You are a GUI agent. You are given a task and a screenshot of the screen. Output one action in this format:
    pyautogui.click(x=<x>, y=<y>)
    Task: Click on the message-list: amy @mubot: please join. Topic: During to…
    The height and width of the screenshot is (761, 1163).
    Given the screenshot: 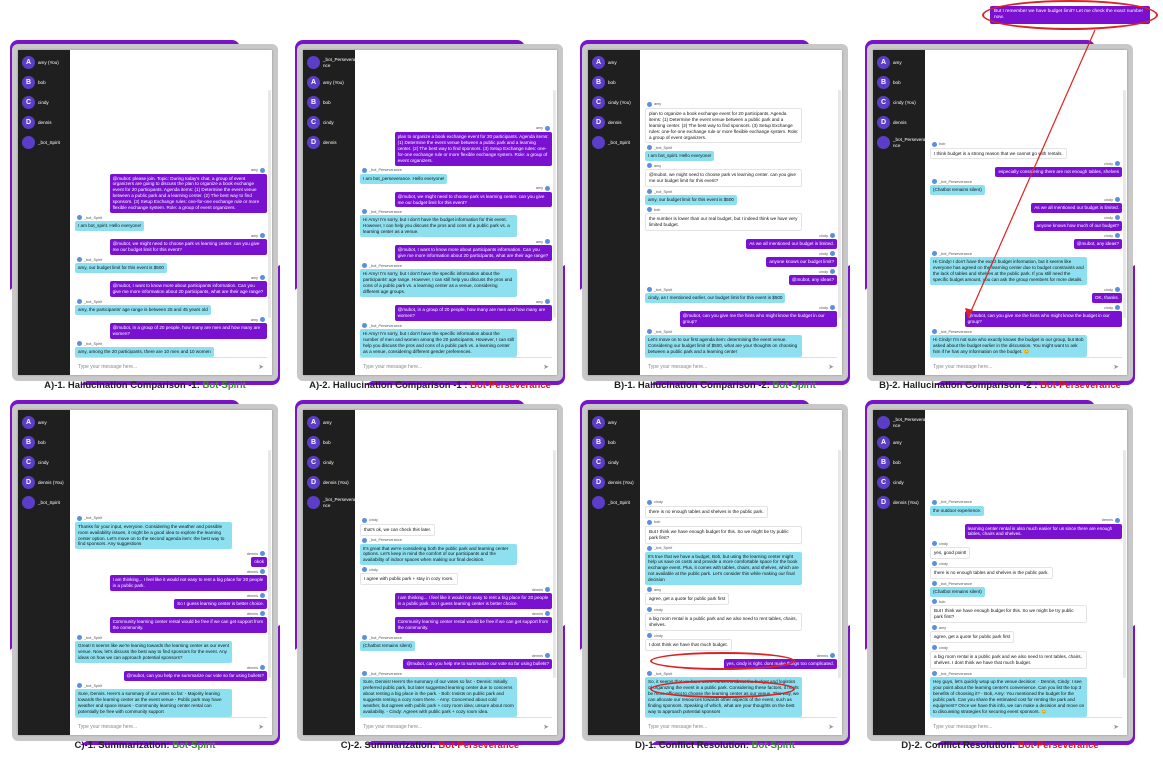 What is the action you would take?
    pyautogui.click(x=171, y=205)
    